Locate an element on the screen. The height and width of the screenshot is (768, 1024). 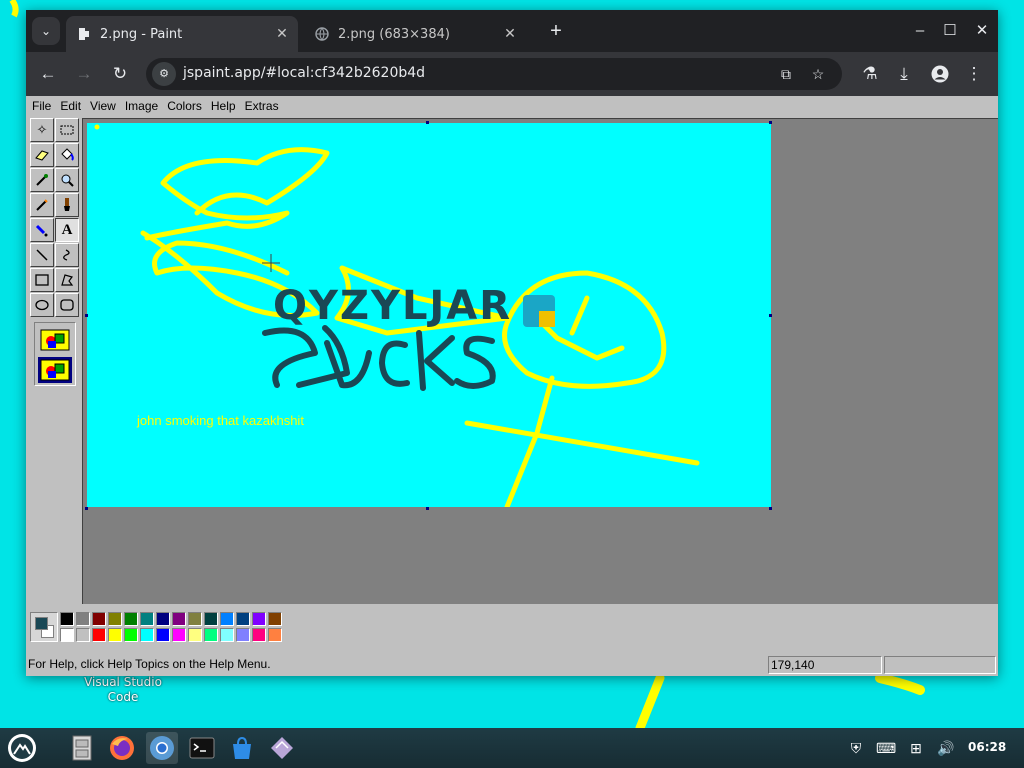
install-app-icon: ⧉ is located at coordinates (786, 74).